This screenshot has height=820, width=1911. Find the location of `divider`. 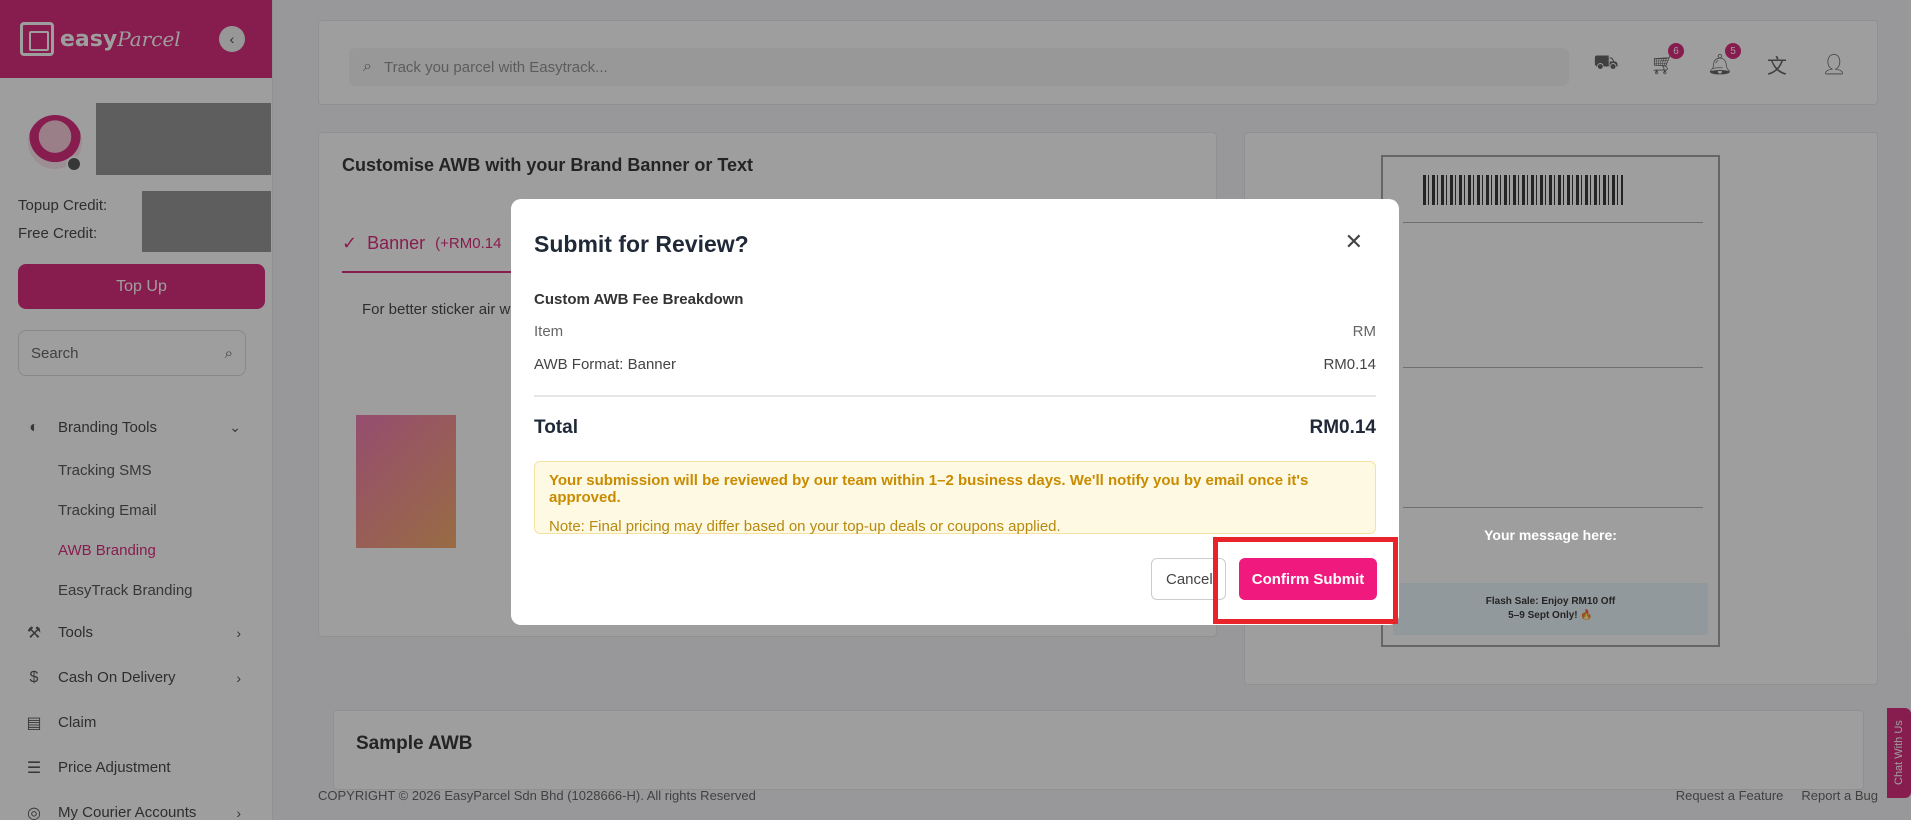

divider is located at coordinates (955, 396).